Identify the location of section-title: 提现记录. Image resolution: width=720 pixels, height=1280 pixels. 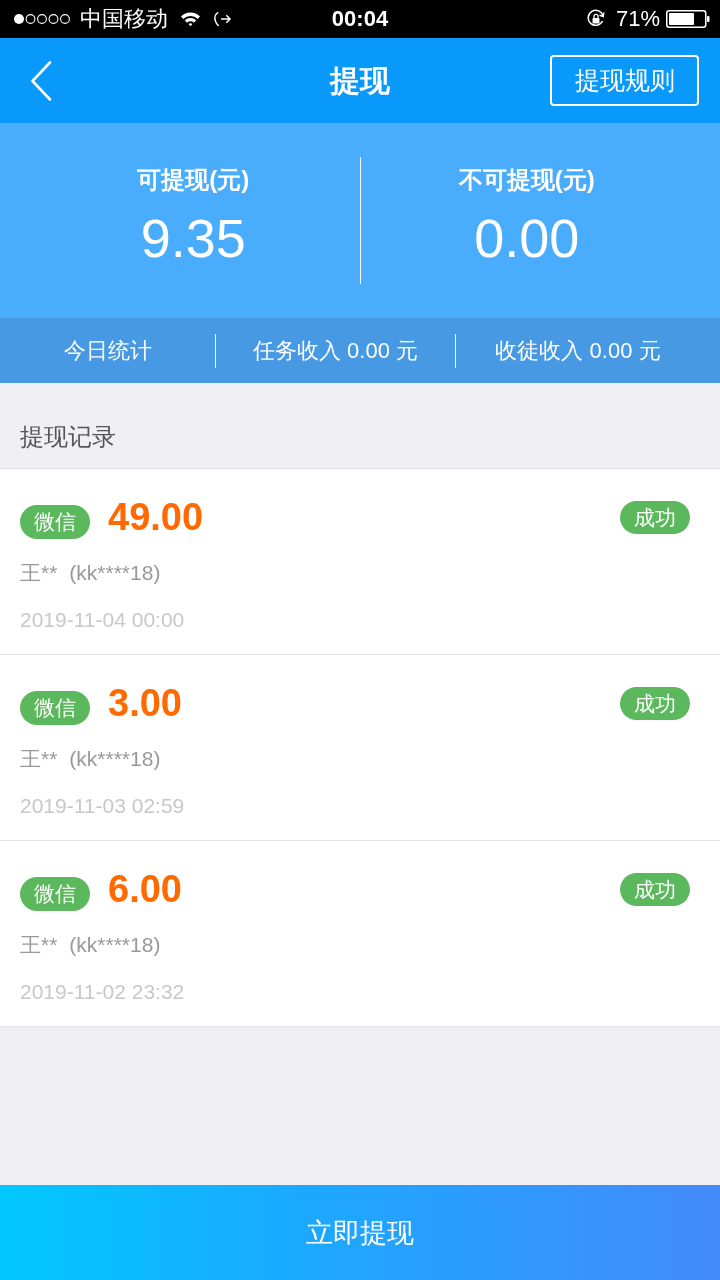
(68, 437).